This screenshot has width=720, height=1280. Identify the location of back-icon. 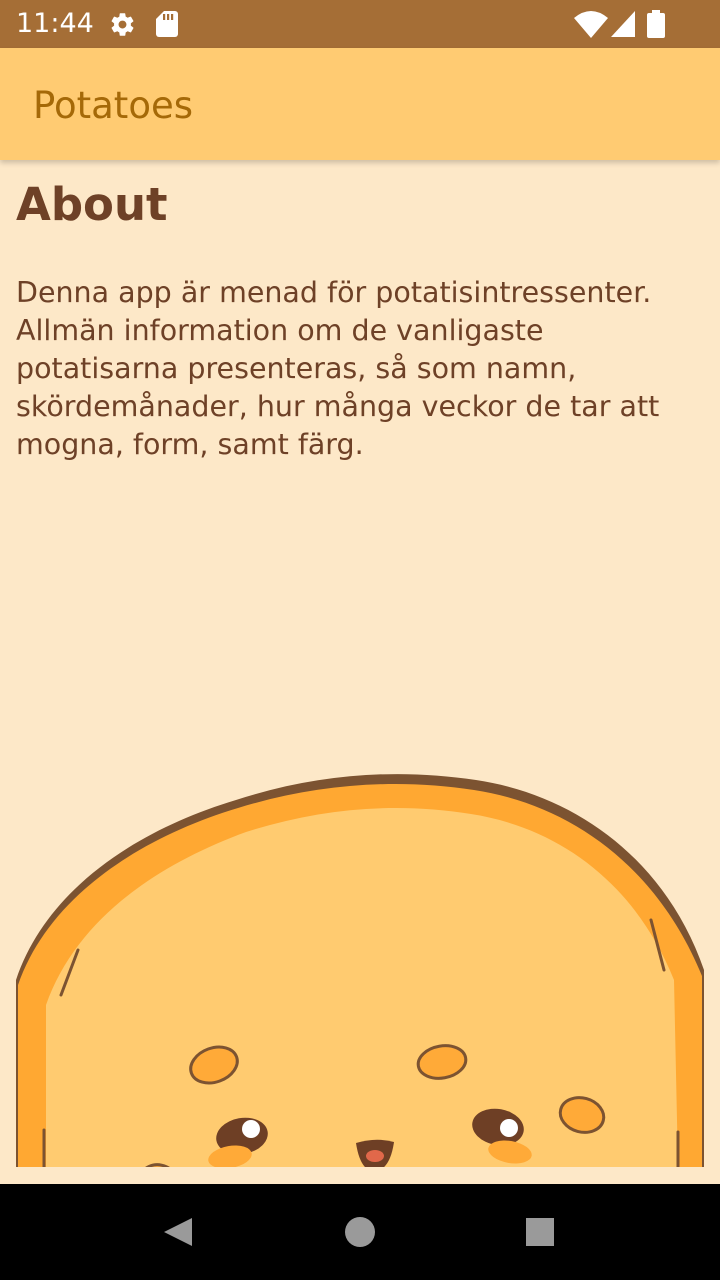
(178, 1232).